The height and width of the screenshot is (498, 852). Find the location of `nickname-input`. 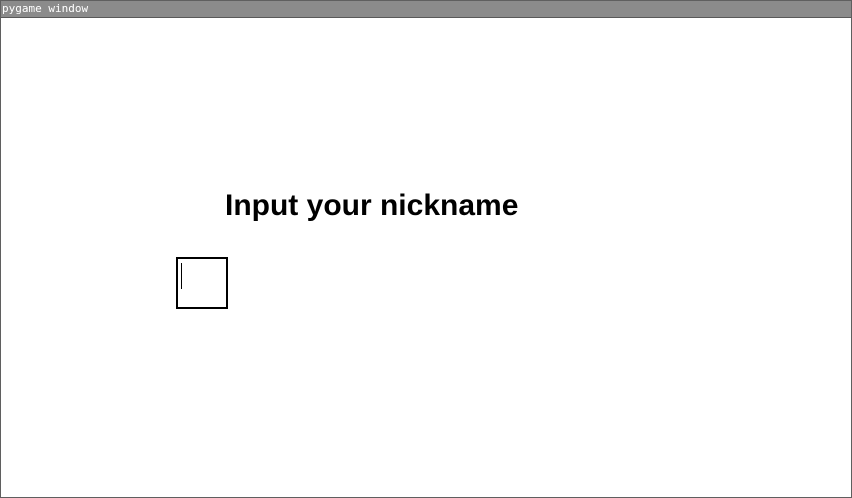

nickname-input is located at coordinates (202, 283).